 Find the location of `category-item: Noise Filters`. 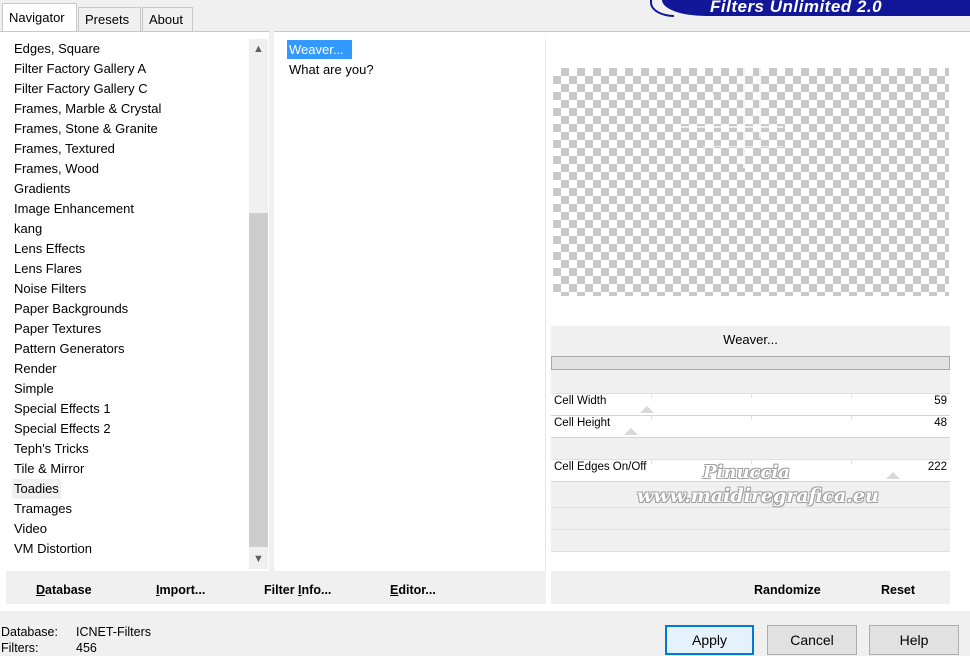

category-item: Noise Filters is located at coordinates (50, 289).